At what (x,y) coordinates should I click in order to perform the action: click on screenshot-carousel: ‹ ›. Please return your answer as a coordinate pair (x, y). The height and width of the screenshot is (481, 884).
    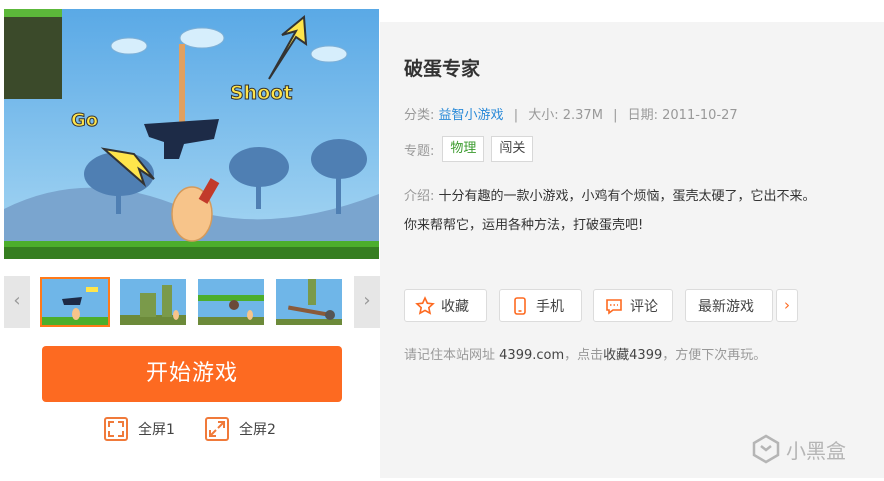
    Looking at the image, I should click on (192, 302).